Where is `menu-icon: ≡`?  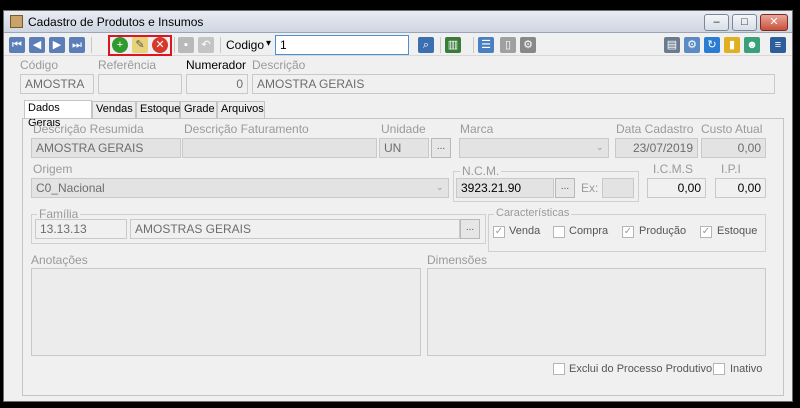
menu-icon: ≡ is located at coordinates (778, 45).